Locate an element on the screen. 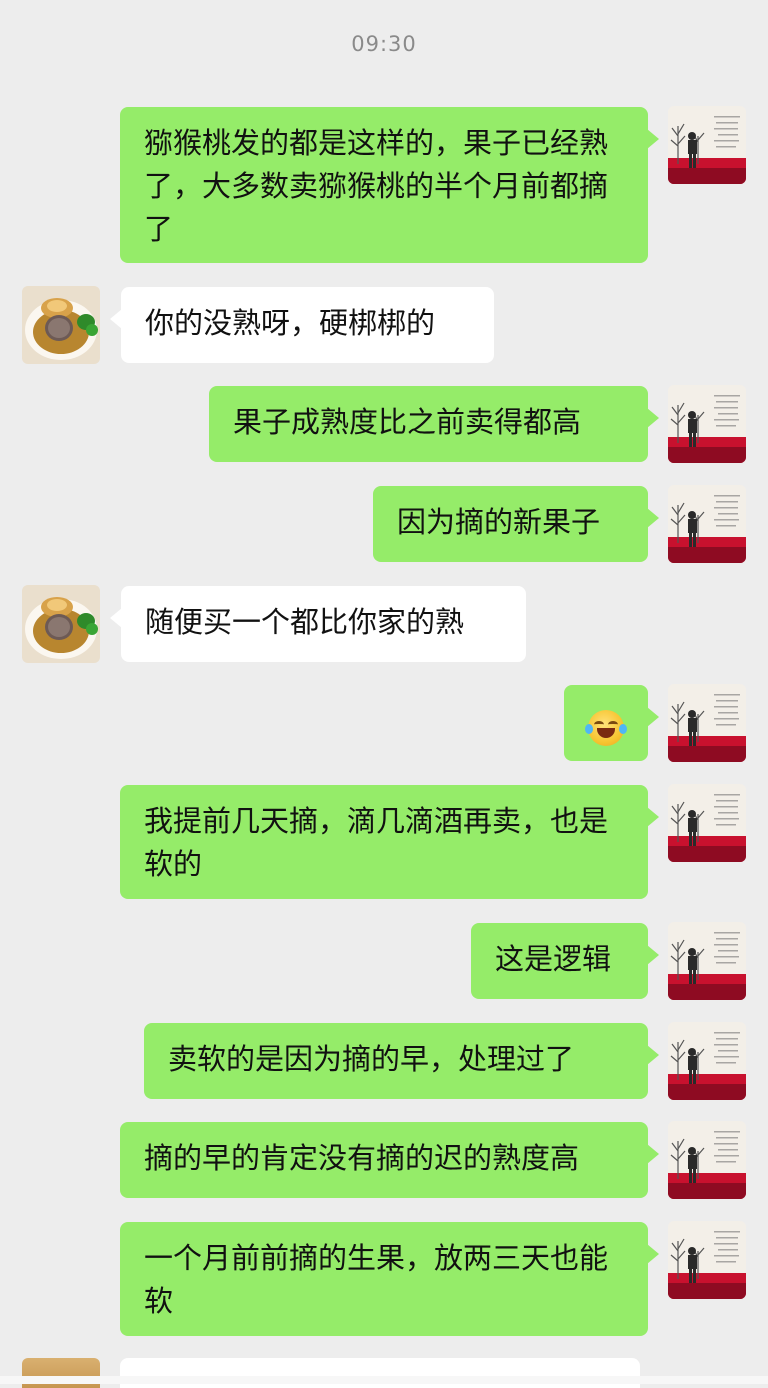 This screenshot has width=768, height=1388. incoming-message-bubble: 你的没熟呀，硬梆梆的 is located at coordinates (302, 325).